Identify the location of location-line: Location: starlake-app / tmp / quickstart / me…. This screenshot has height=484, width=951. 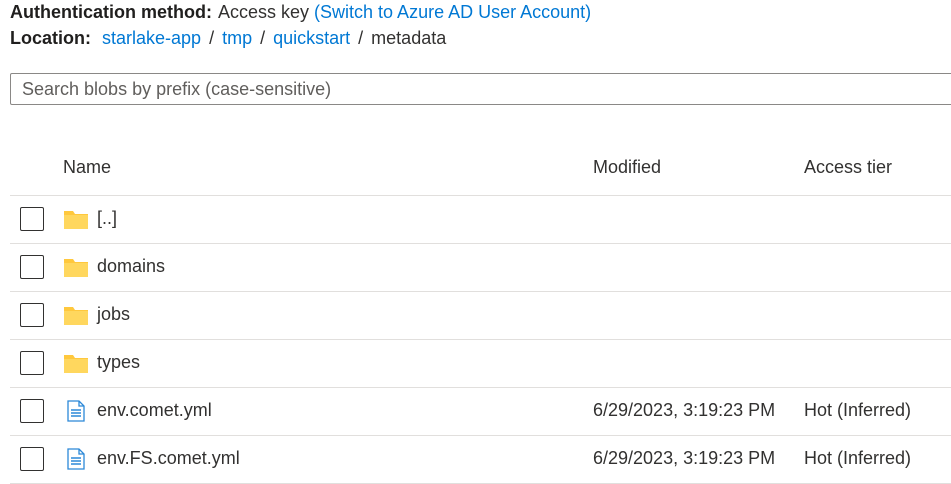
(228, 38).